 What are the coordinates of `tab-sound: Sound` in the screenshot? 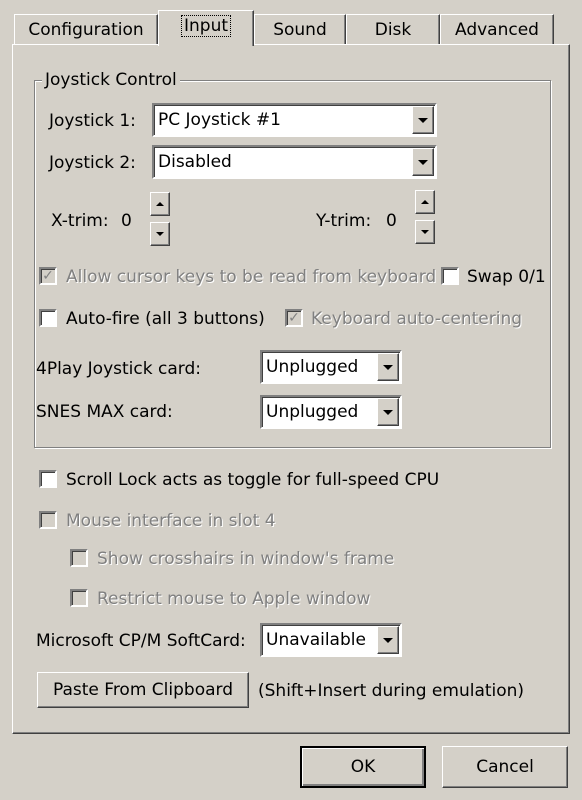 It's located at (300, 29).